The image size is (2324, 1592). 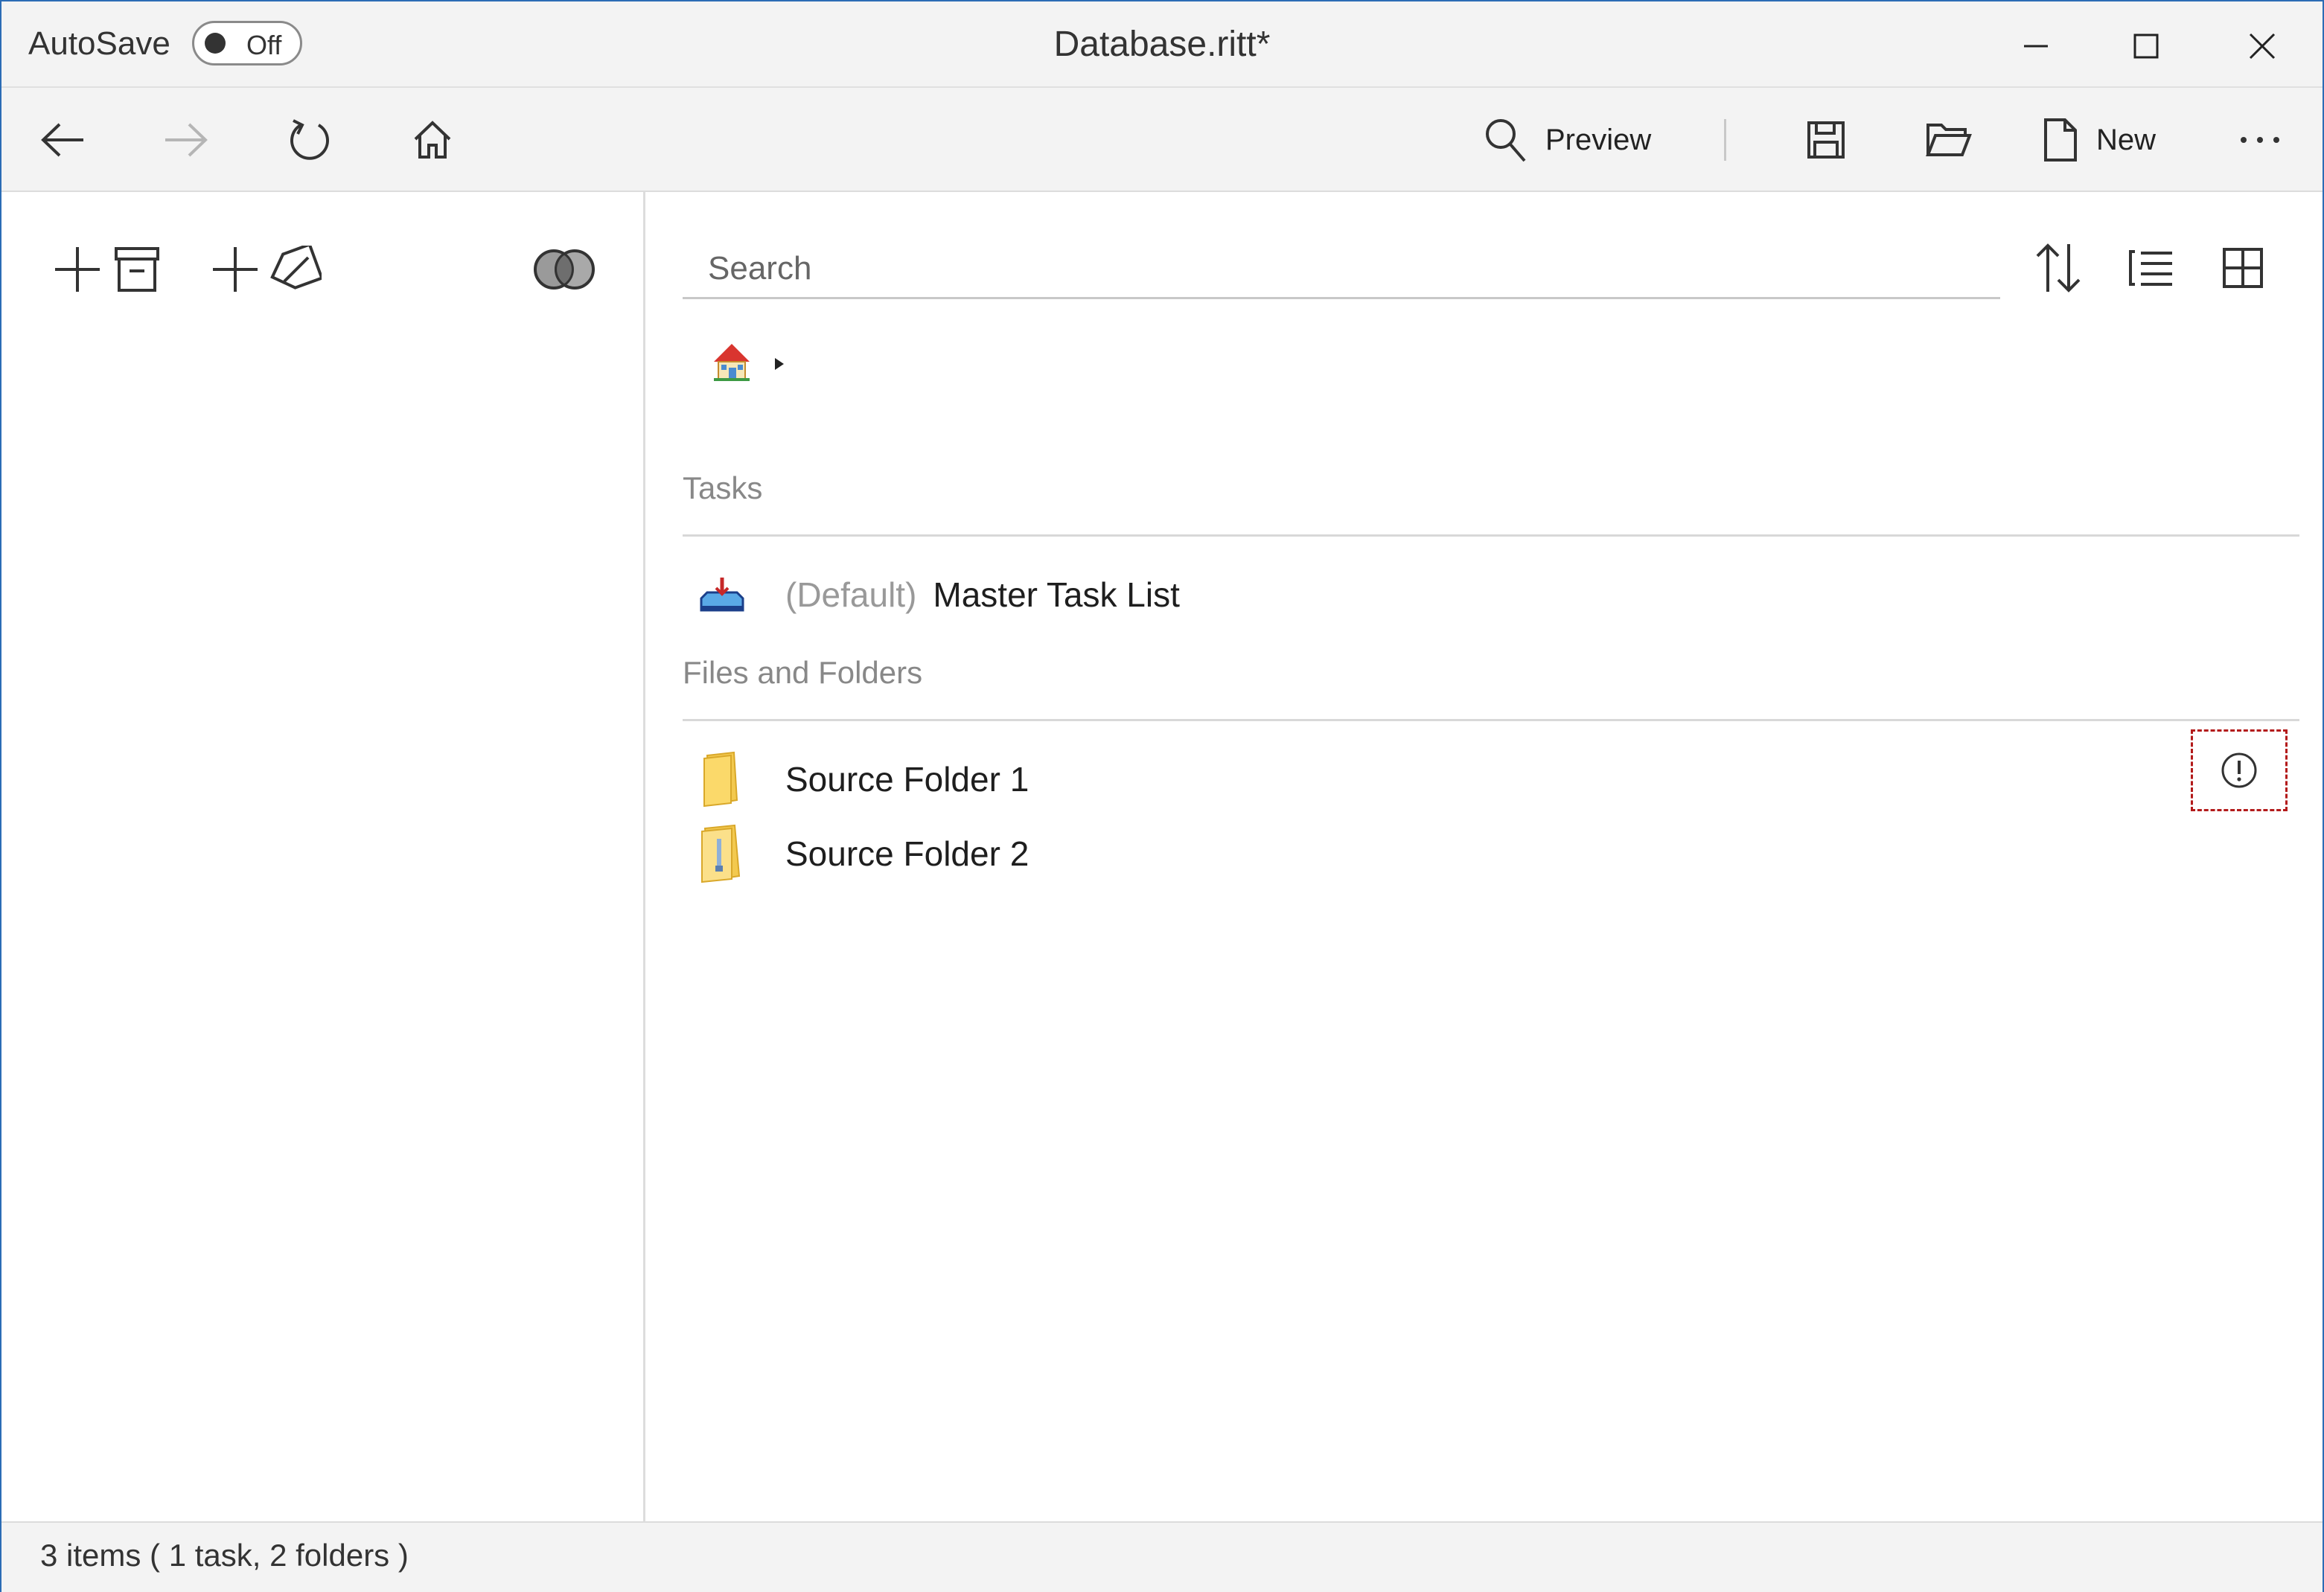 I want to click on venn-merge-button, so click(x=564, y=269).